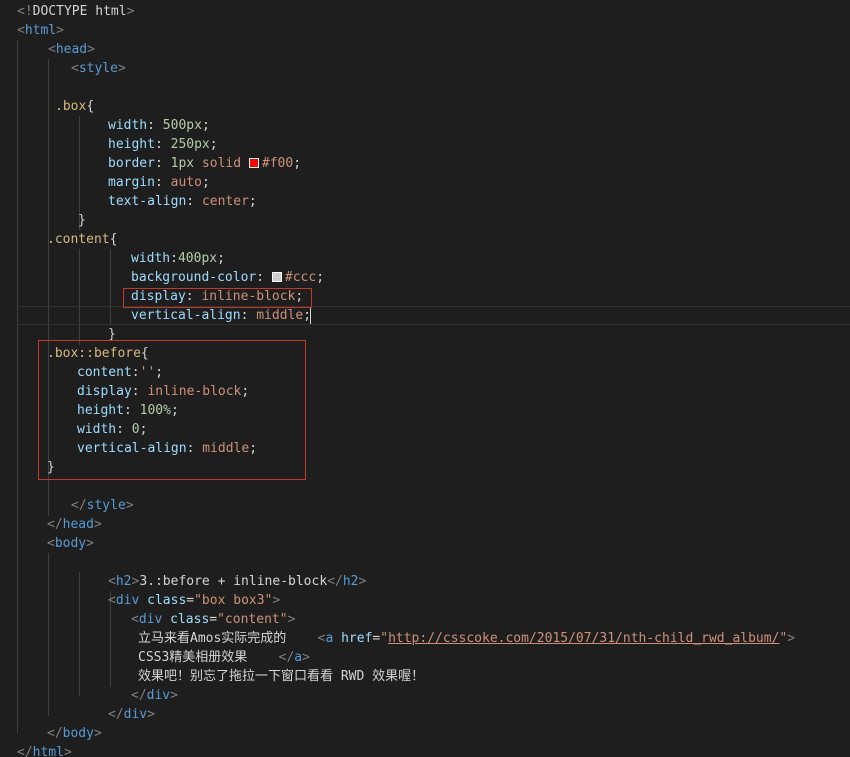 This screenshot has width=850, height=757. I want to click on code-token: height, so click(100, 410).